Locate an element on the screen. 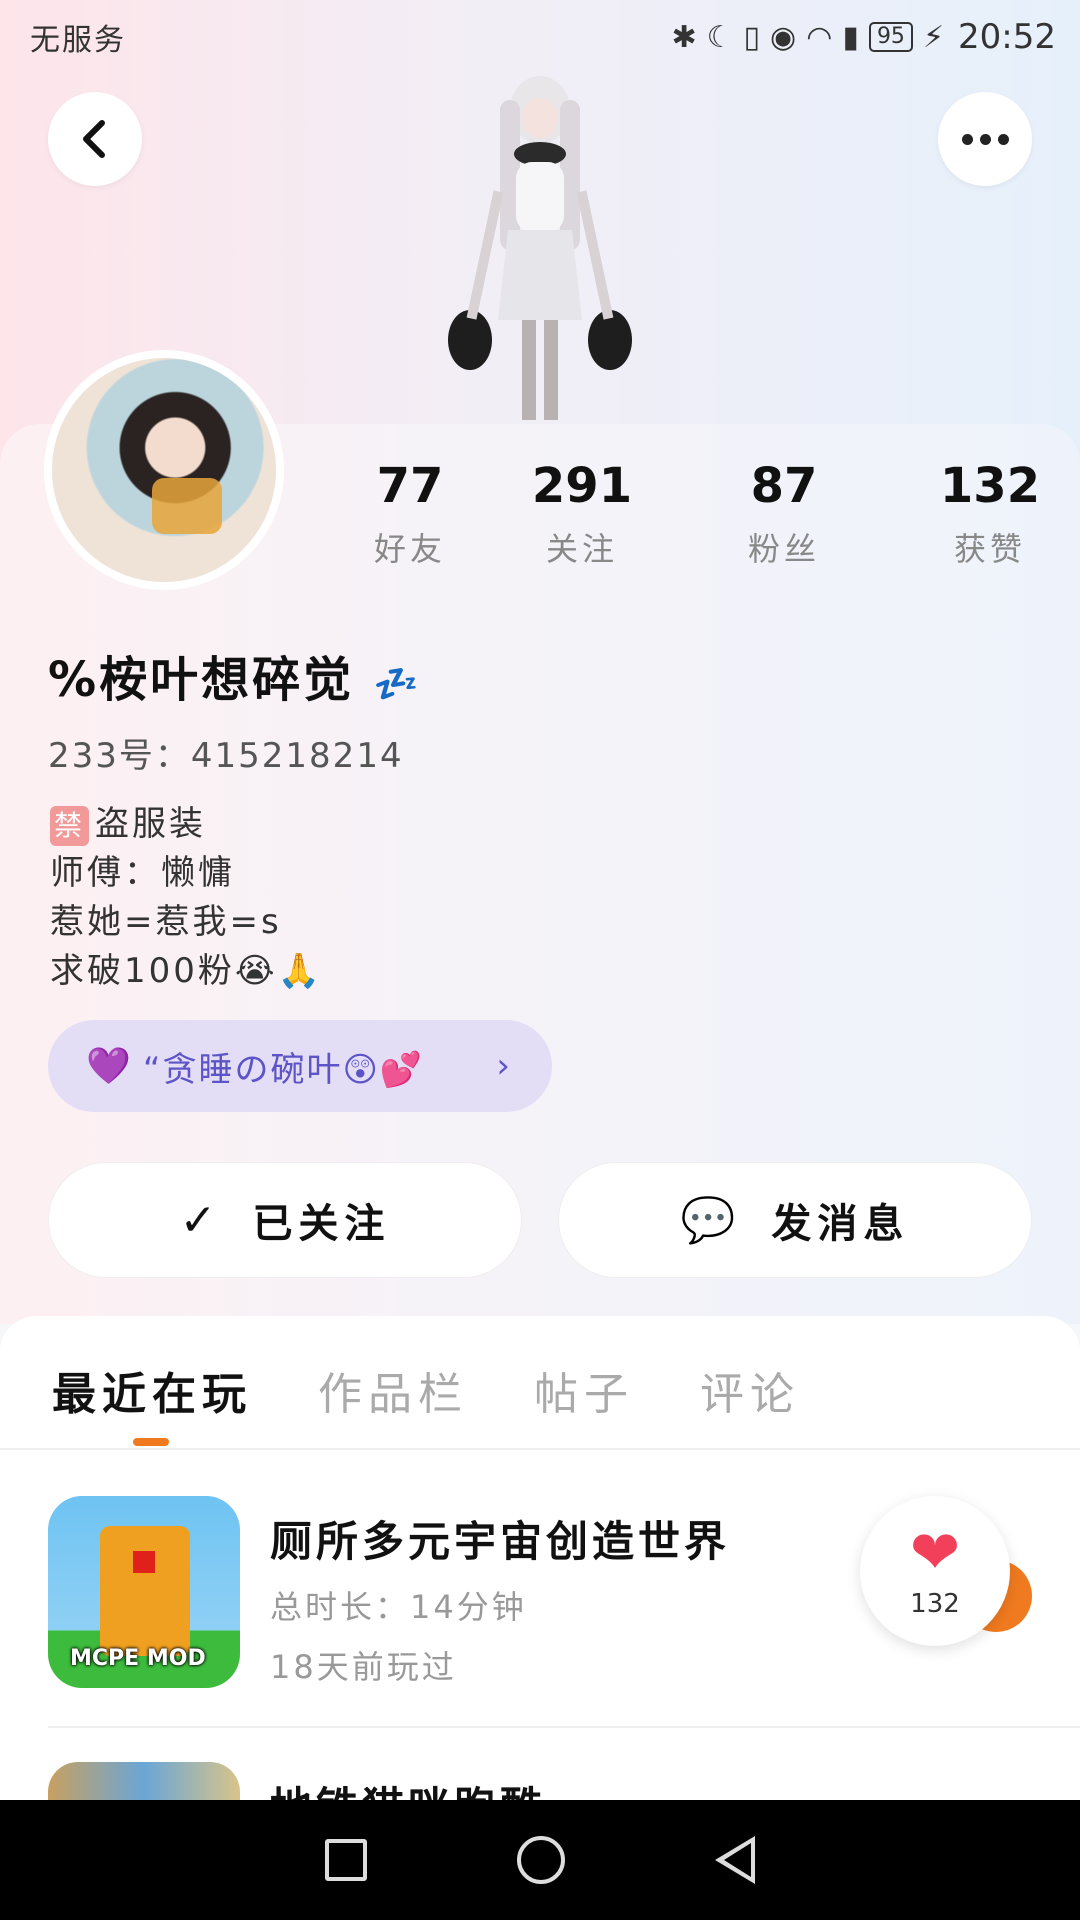  user-avatar is located at coordinates (164, 470).